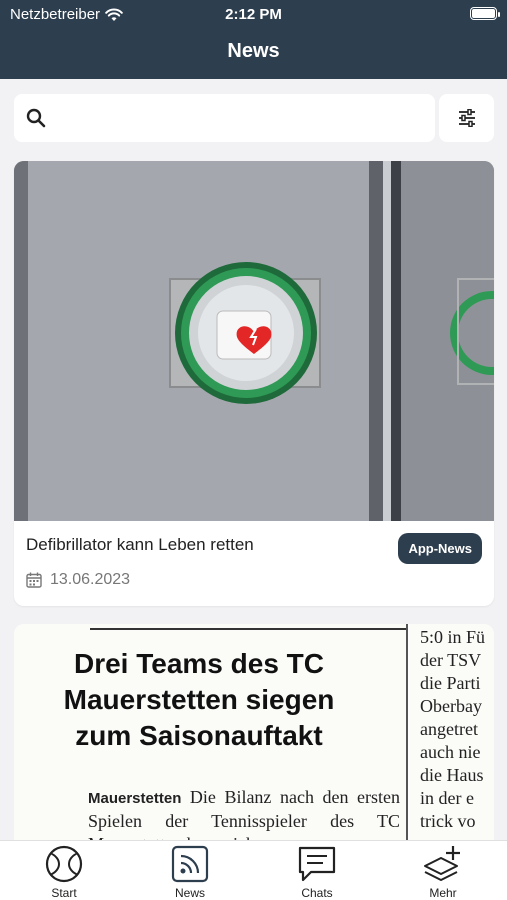  What do you see at coordinates (440, 548) in the screenshot?
I see `article-tag-badge: App-News` at bounding box center [440, 548].